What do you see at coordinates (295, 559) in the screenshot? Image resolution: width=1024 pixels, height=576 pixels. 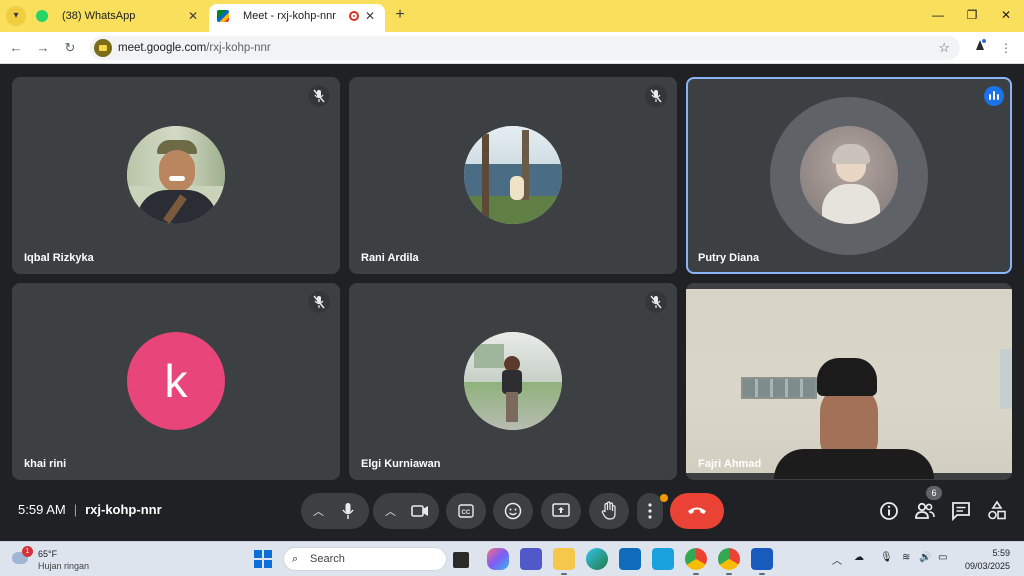 I see `search-icon: ⌕` at bounding box center [295, 559].